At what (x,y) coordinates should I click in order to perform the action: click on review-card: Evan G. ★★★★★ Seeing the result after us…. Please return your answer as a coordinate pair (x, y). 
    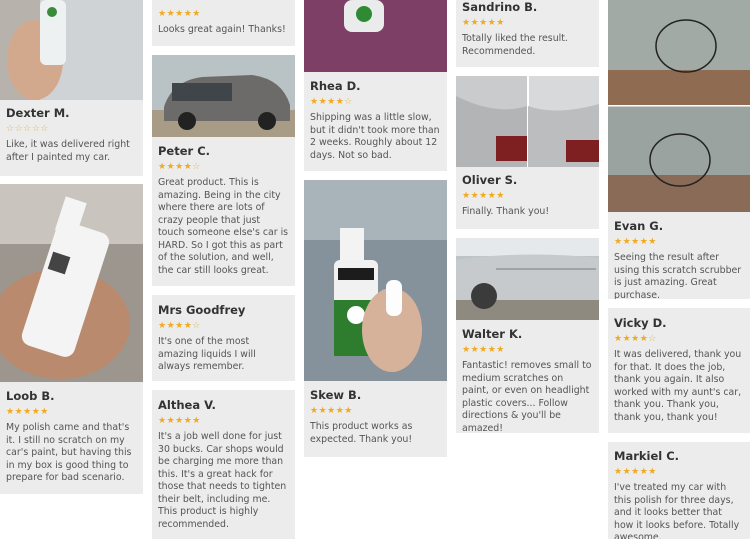
    Looking at the image, I should click on (679, 149).